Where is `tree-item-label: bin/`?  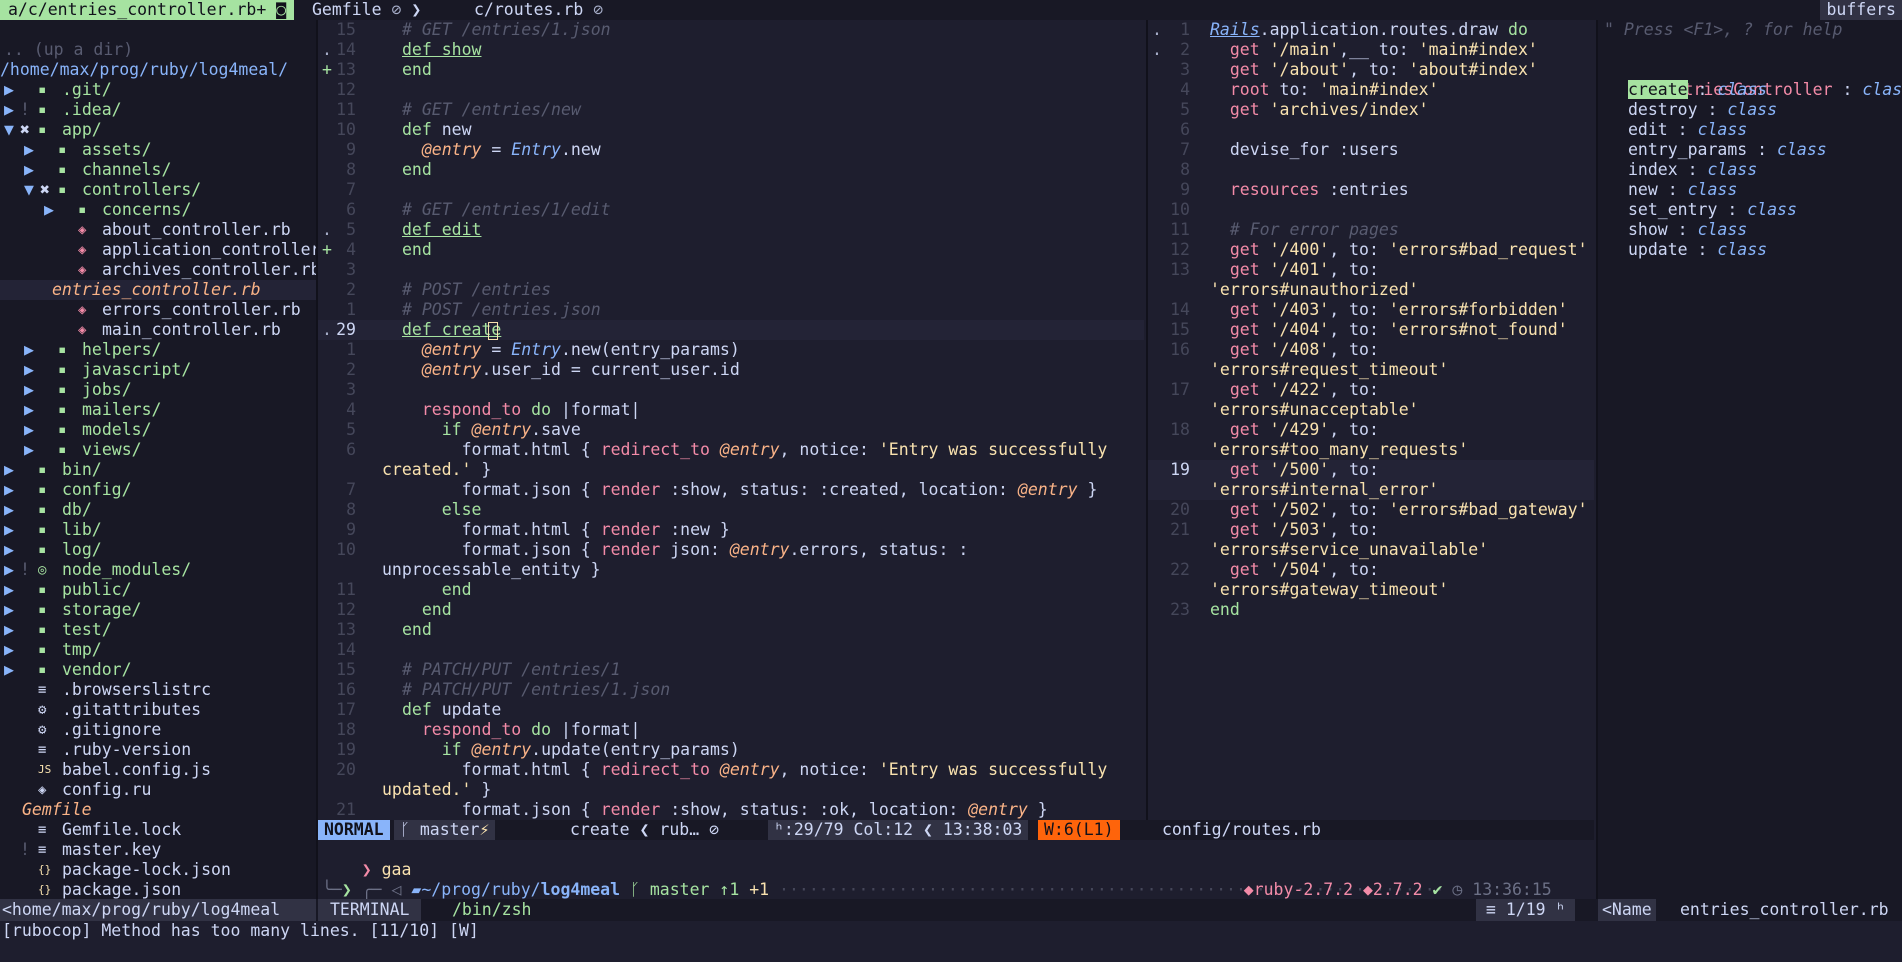
tree-item-label: bin/ is located at coordinates (82, 469).